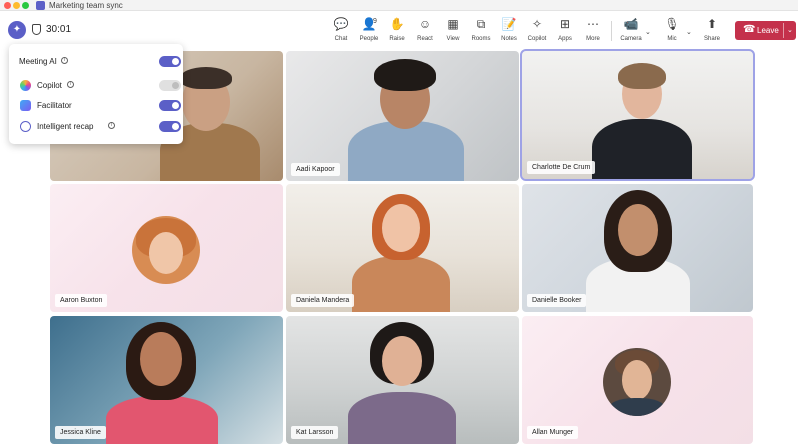  I want to click on chat-label: Chat, so click(341, 39).